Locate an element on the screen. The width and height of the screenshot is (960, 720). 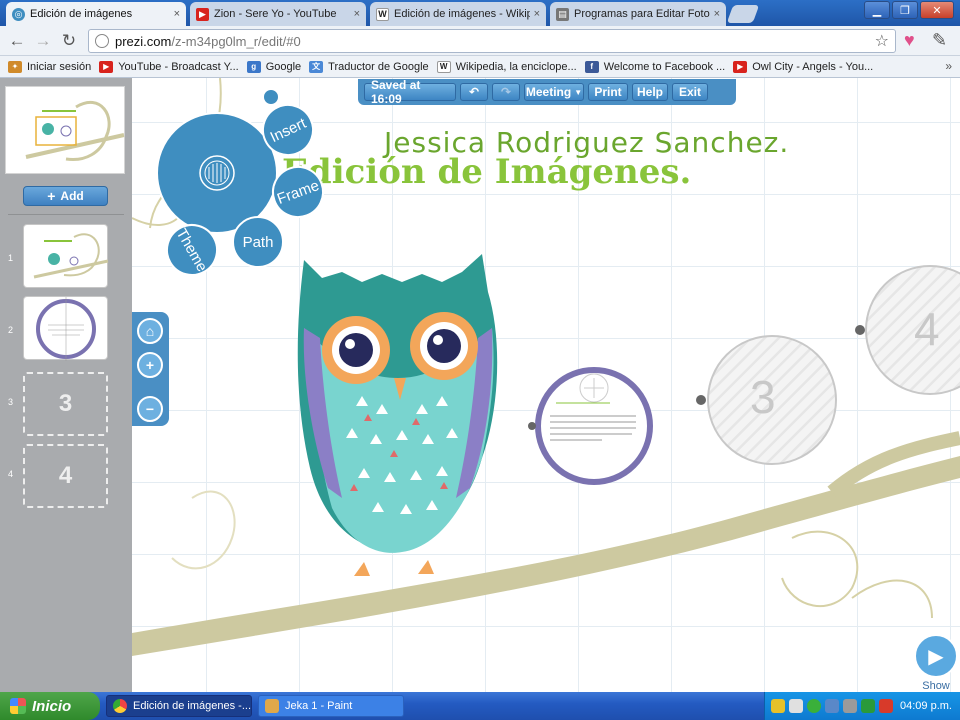
maximize-button: ❐ is located at coordinates (905, 10).